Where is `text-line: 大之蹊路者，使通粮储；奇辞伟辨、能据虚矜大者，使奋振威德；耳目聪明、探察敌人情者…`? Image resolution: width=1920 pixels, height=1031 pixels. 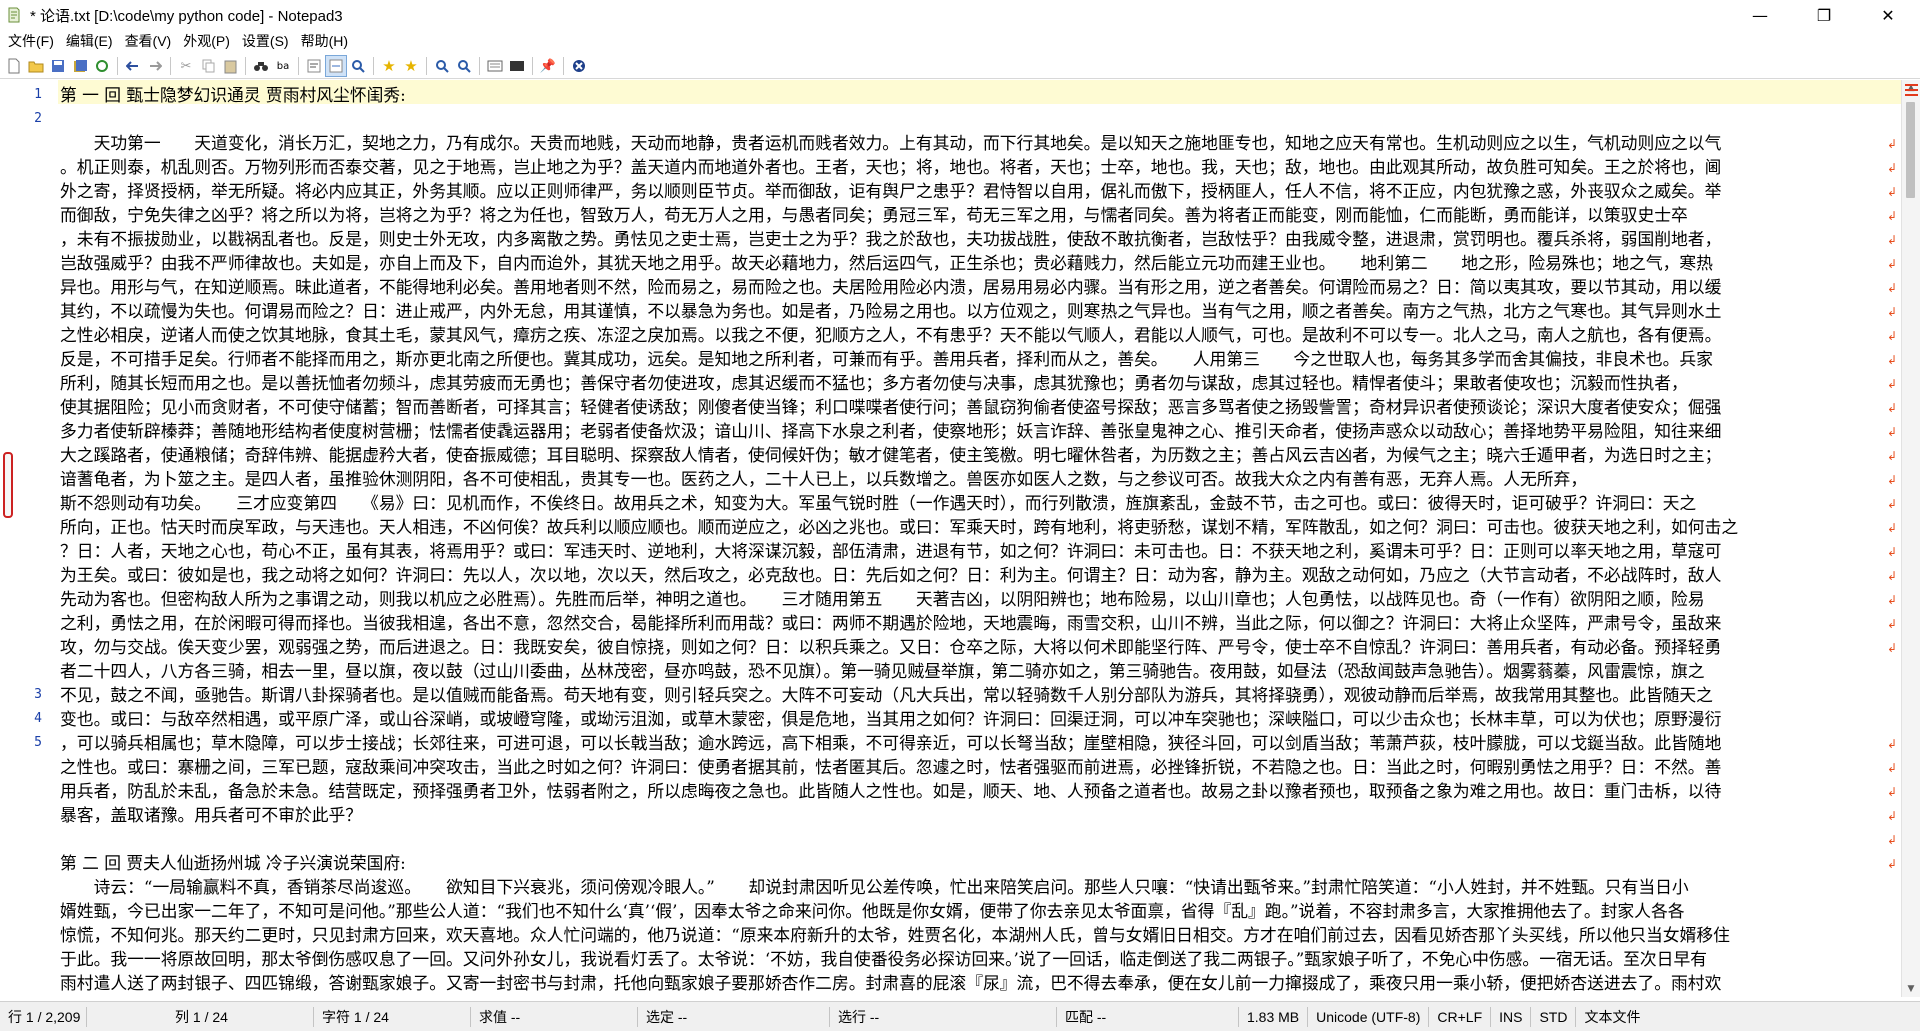 text-line: 大之蹊路者，使通粮储；奇辞伟辨、能据虚矜大者，使奋振威德；耳目聪明、探察敌人情者… is located at coordinates (981, 455).